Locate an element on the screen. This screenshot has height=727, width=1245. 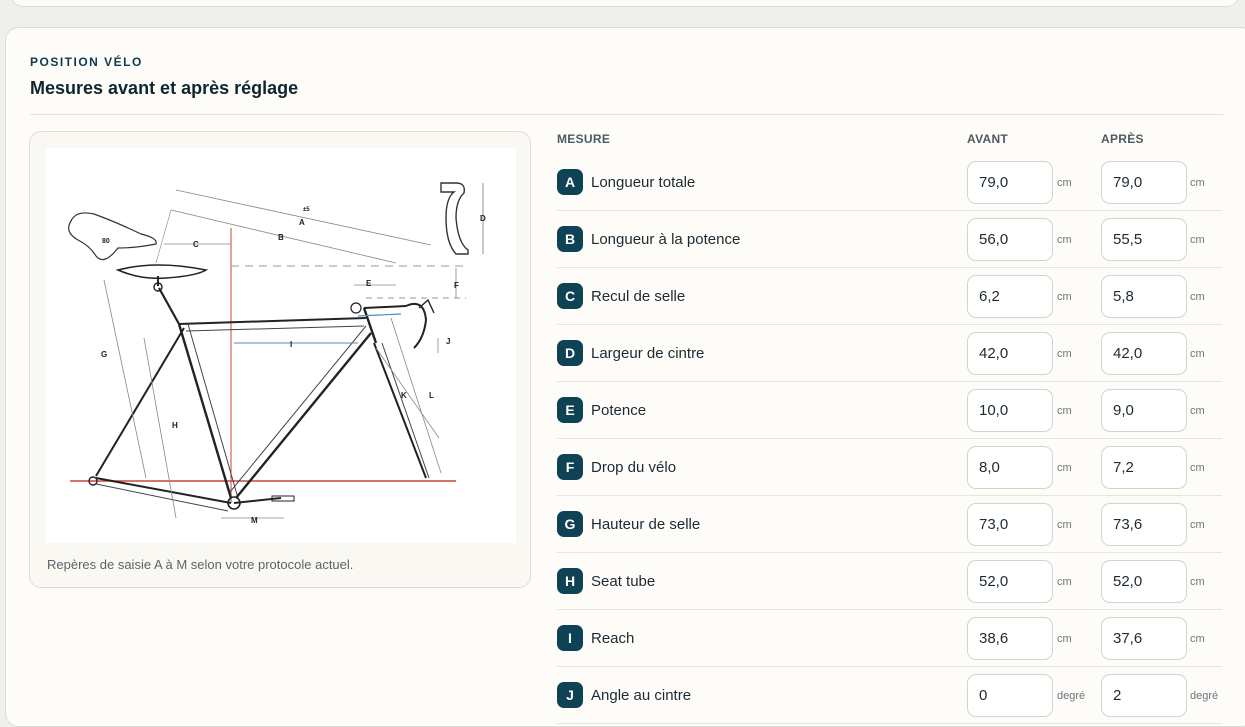
measure-row-f: F Drop du vélo cm cm is located at coordinates (889, 467).